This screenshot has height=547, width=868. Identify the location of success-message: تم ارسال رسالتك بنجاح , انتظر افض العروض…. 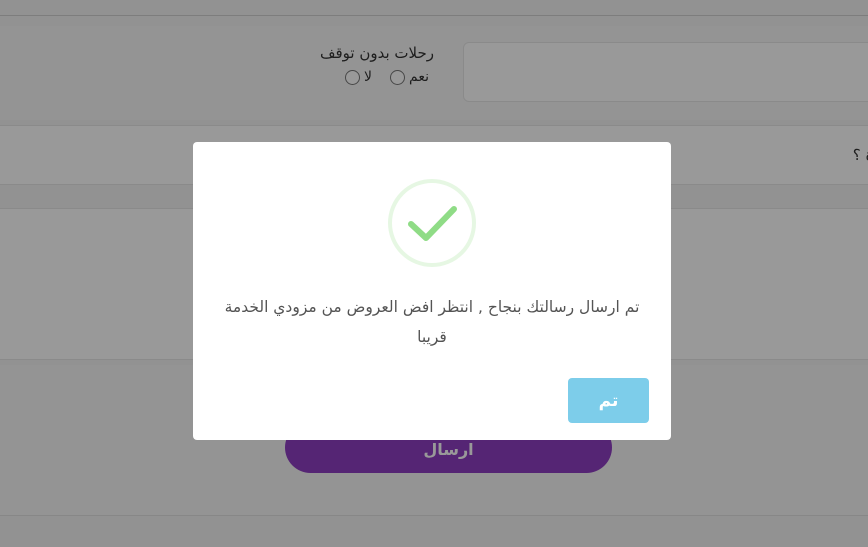
(432, 322).